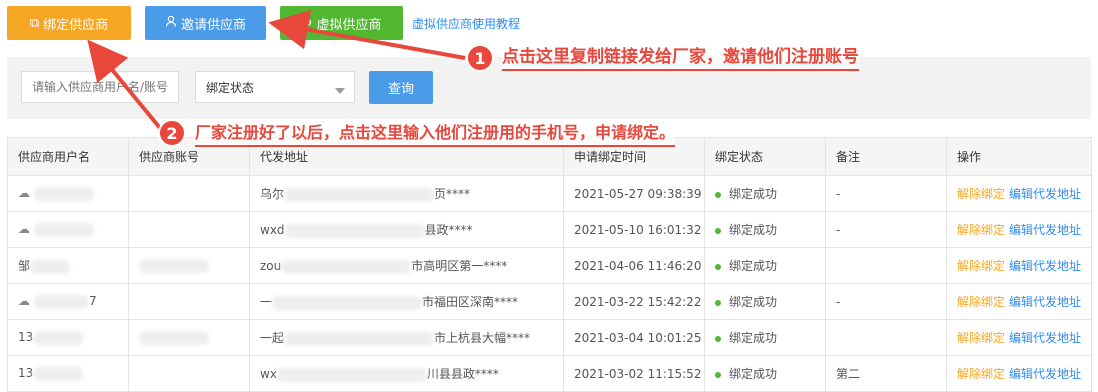 The image size is (1098, 392). What do you see at coordinates (435, 133) in the screenshot?
I see `annotation-text-2: 厂家注册好了以后，点击这里输入他们注册用的手机号，申请绑定。` at bounding box center [435, 133].